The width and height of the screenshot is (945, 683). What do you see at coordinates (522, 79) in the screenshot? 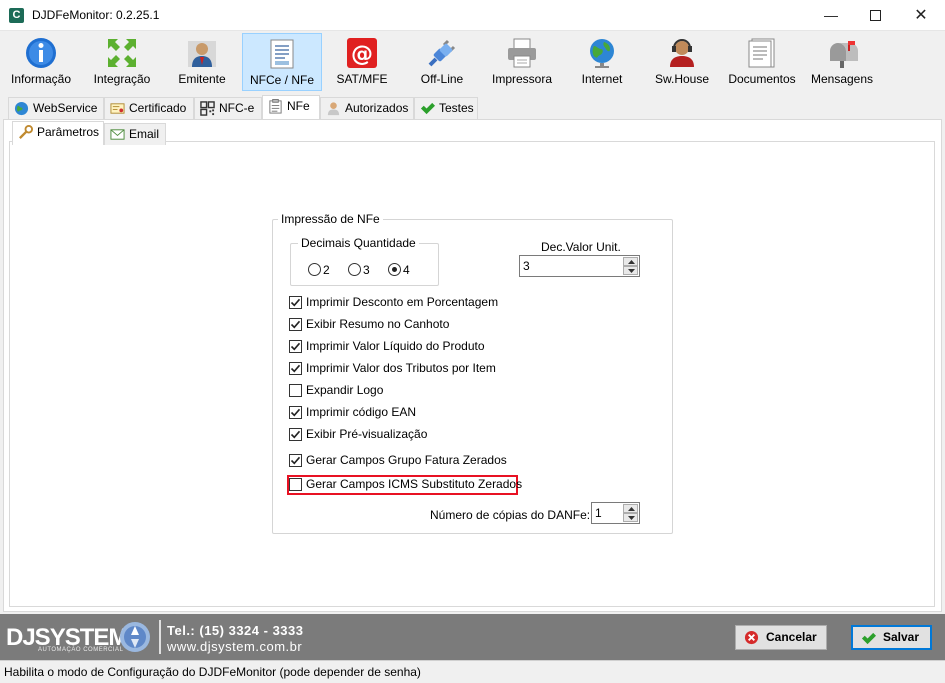
I see `toolbar-label: Impressora` at bounding box center [522, 79].